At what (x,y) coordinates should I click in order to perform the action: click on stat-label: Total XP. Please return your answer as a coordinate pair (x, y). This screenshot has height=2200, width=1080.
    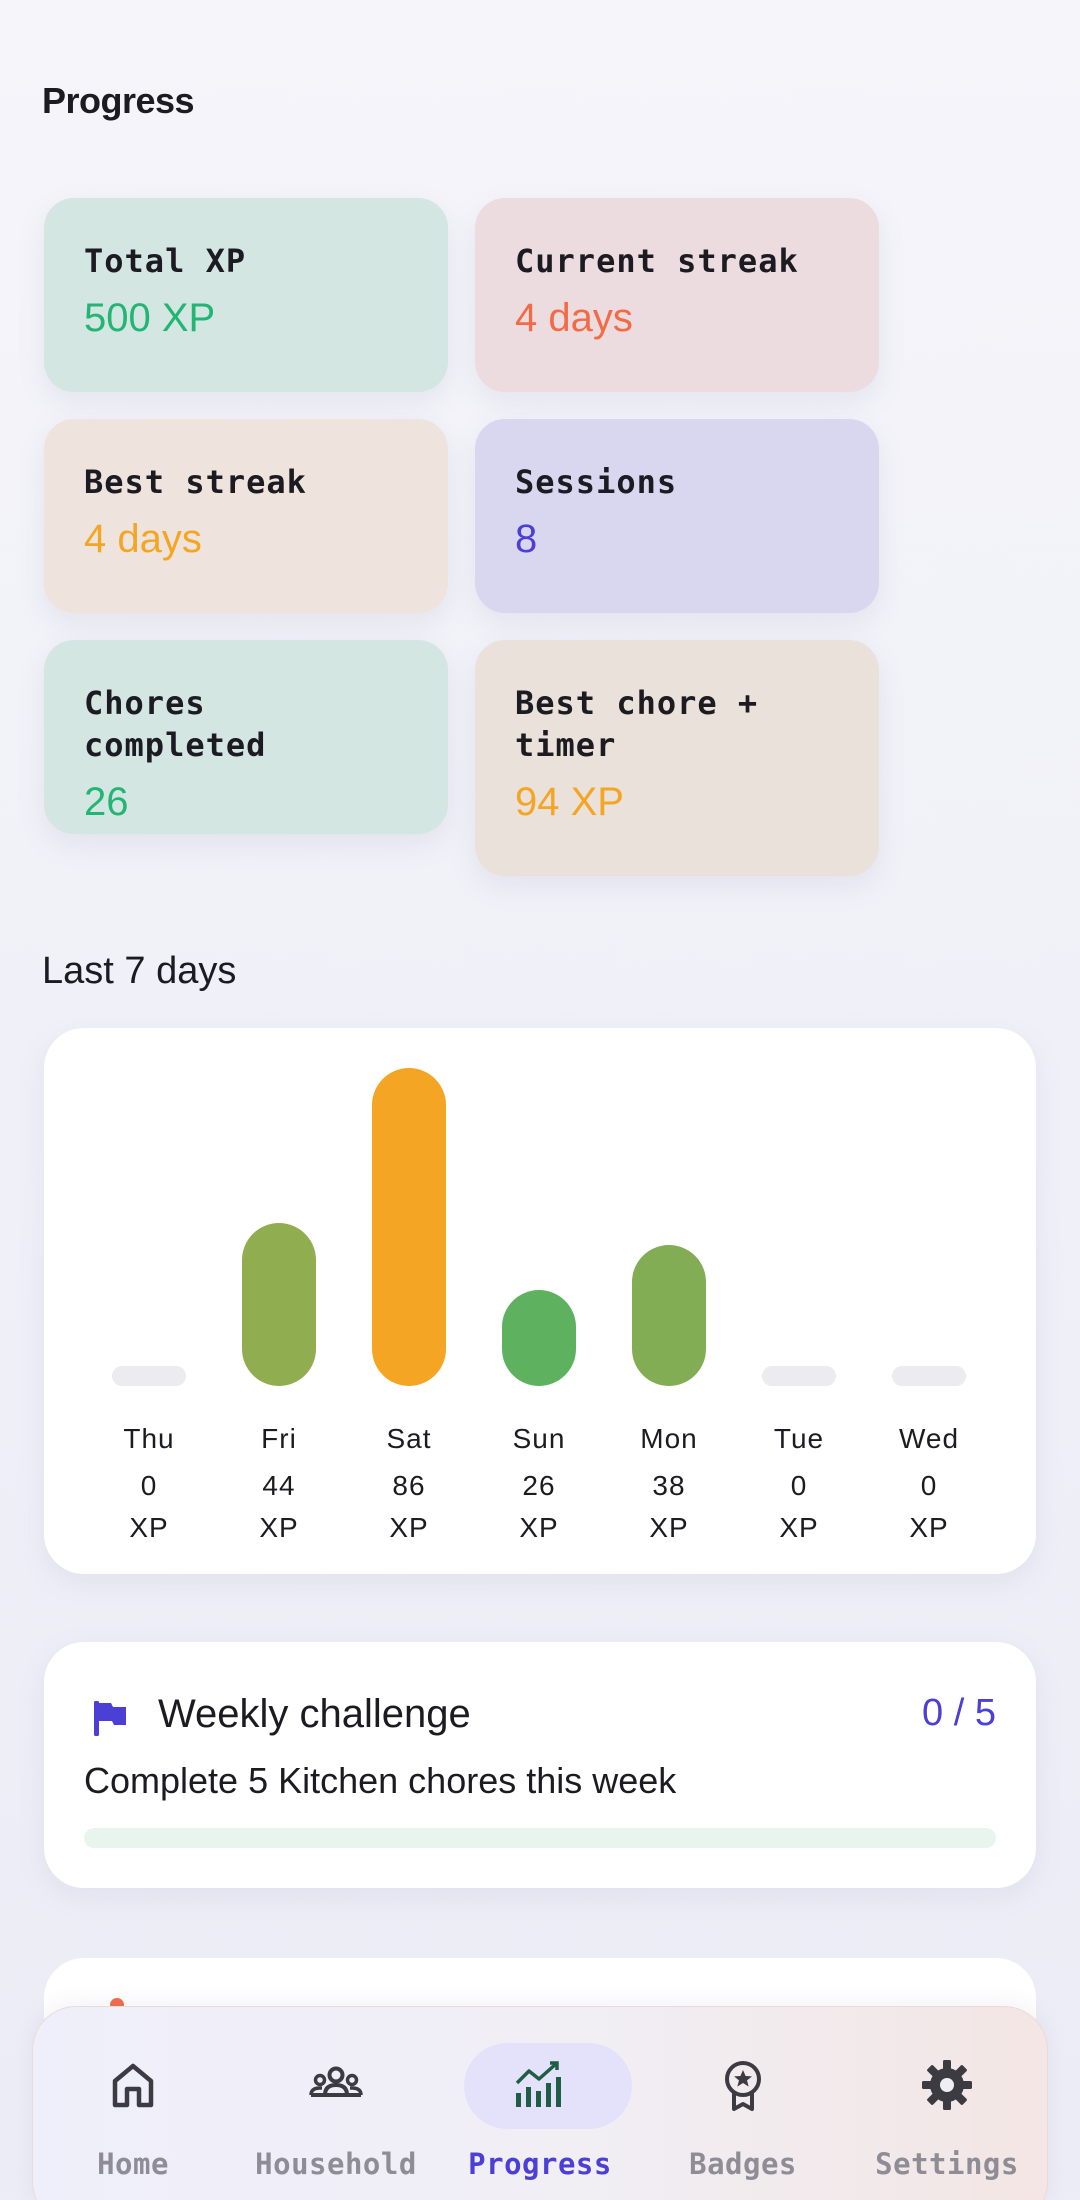
    Looking at the image, I should click on (165, 261).